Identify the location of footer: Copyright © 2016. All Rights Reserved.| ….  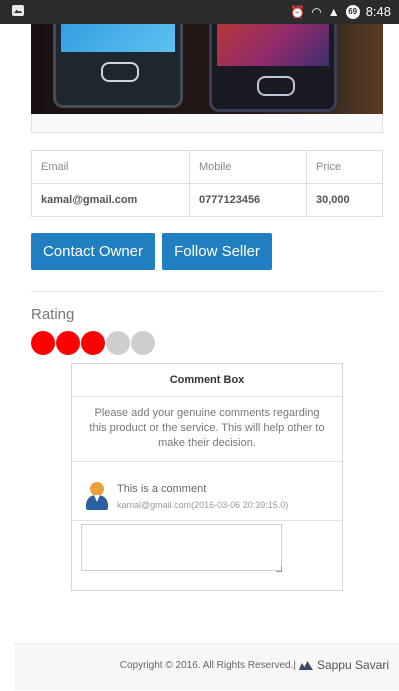
(206, 666).